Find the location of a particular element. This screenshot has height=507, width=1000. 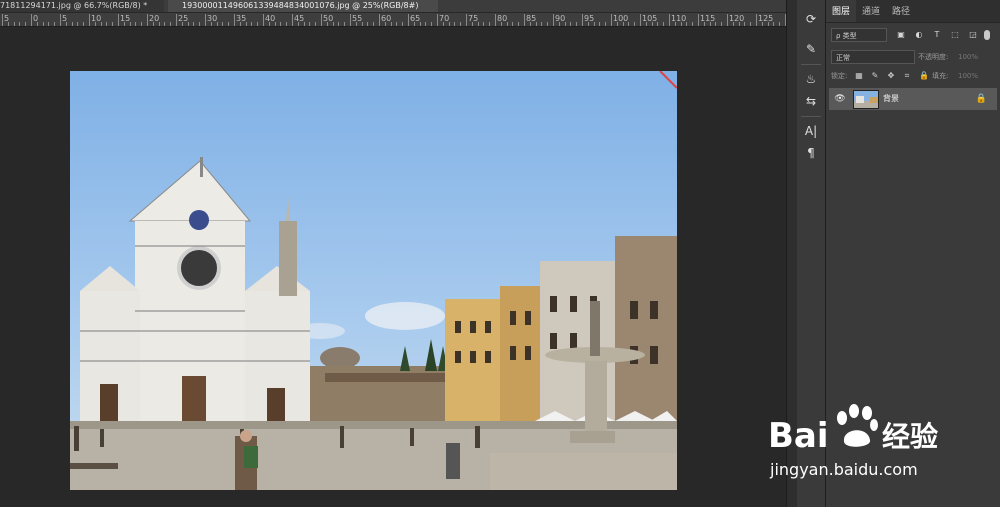

history-brush-icon: ⟳ is located at coordinates (811, 19).